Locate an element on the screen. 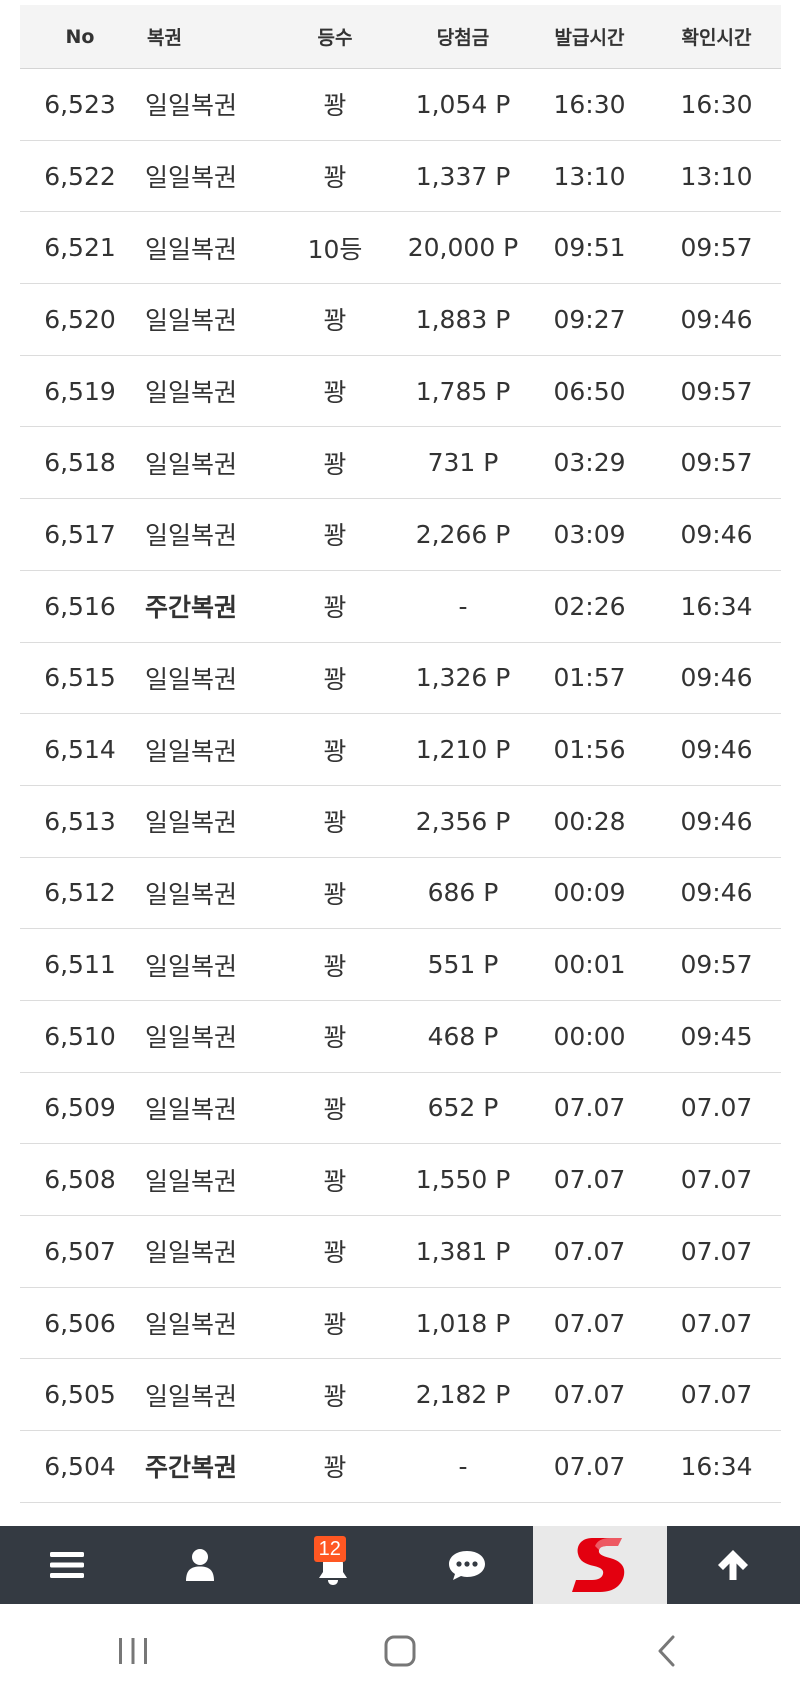  header-no: No is located at coordinates (80, 36).